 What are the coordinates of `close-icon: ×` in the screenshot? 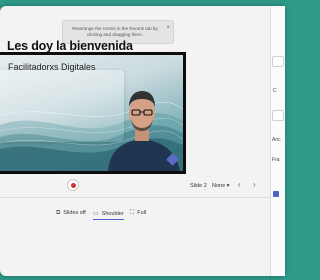 It's located at (168, 28).